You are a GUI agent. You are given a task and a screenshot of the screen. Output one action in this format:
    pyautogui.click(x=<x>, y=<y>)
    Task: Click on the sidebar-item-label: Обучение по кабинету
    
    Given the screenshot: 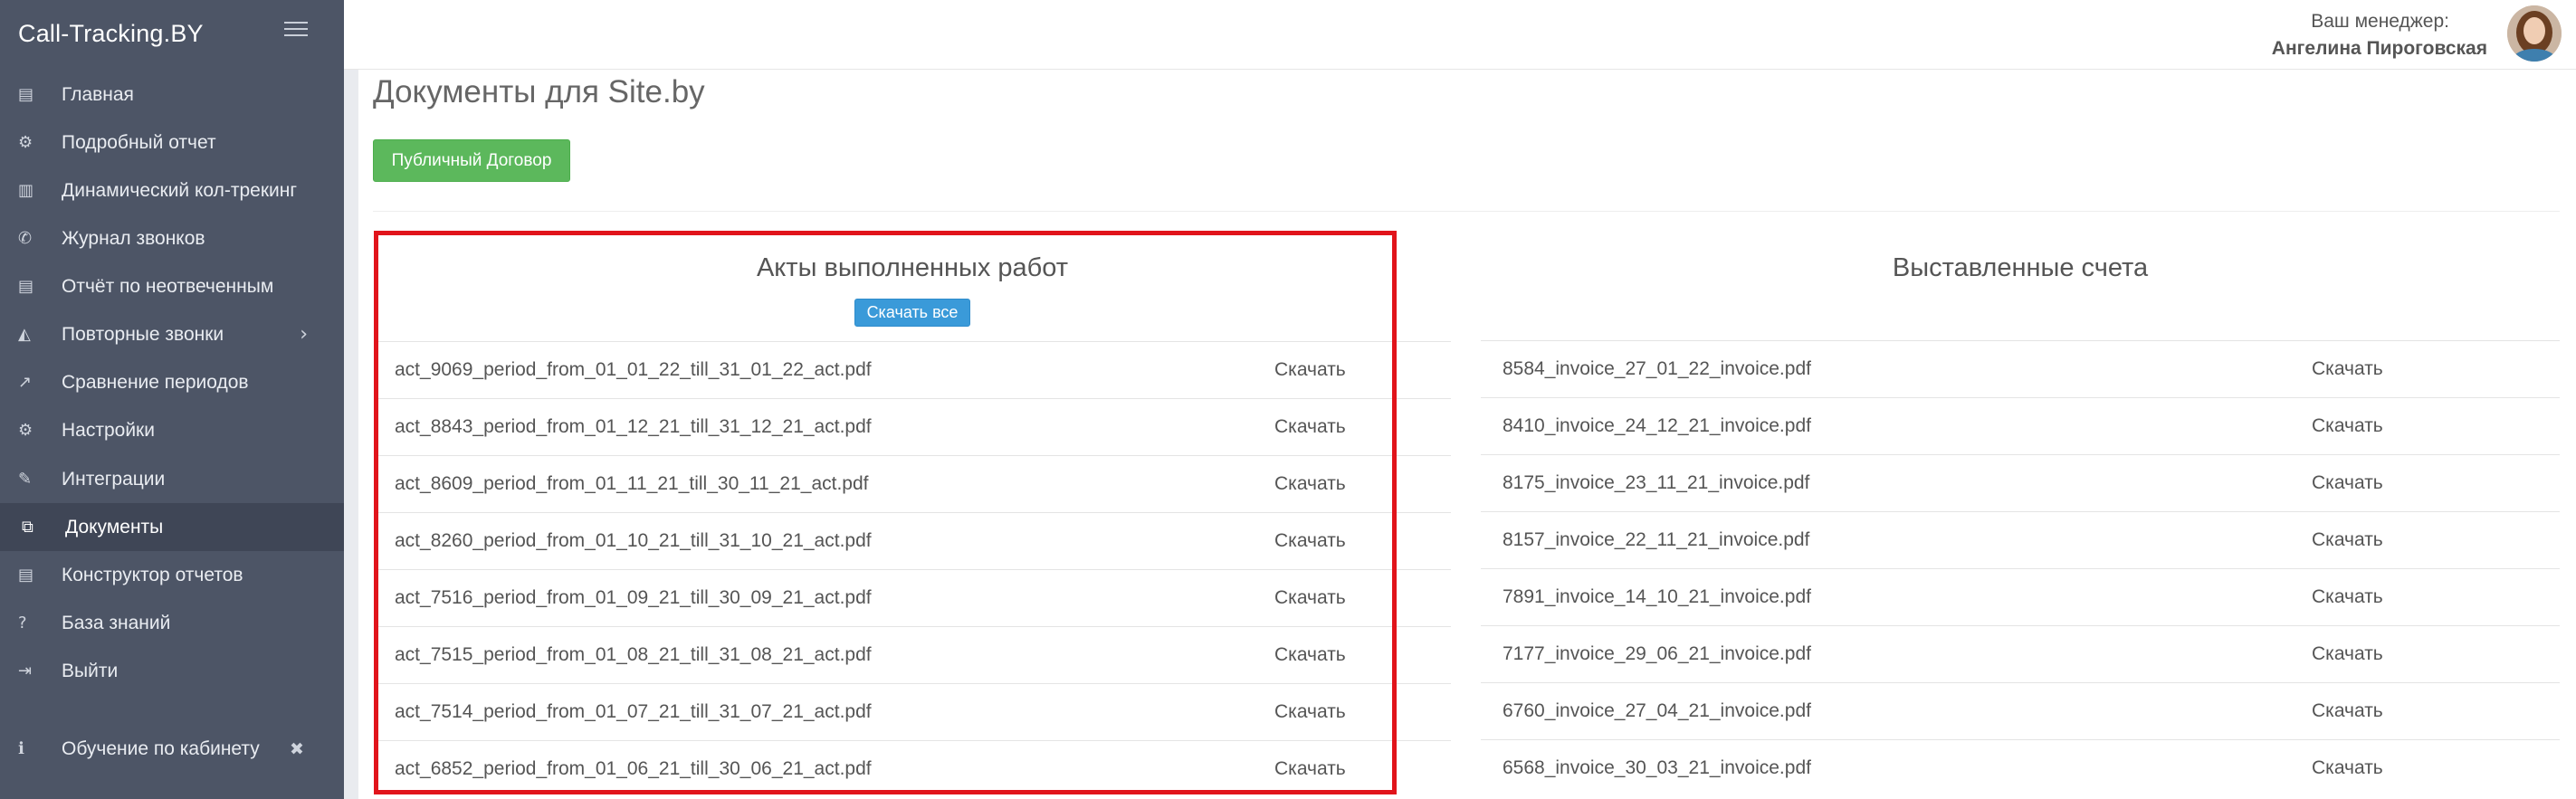 What is the action you would take?
    pyautogui.click(x=161, y=748)
    